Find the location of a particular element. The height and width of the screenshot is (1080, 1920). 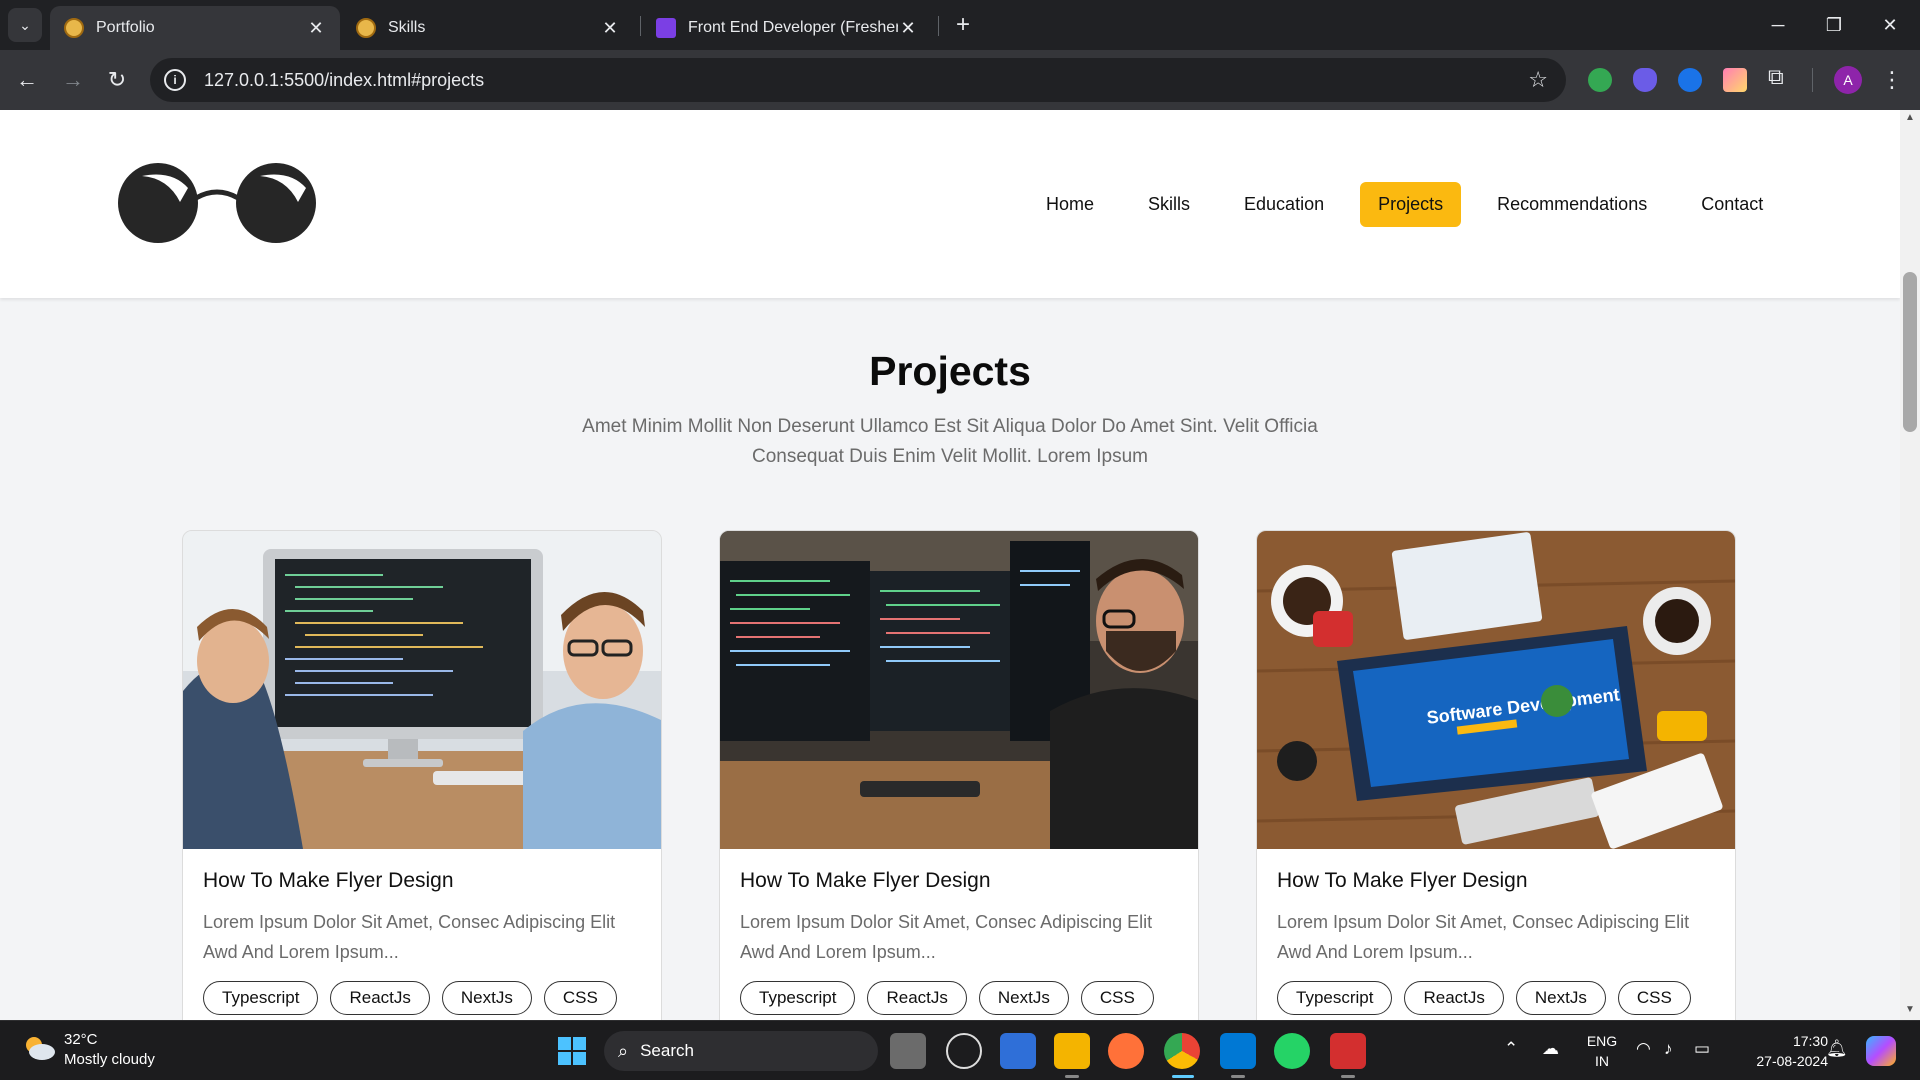

reload-icon: ↻ is located at coordinates (117, 79).